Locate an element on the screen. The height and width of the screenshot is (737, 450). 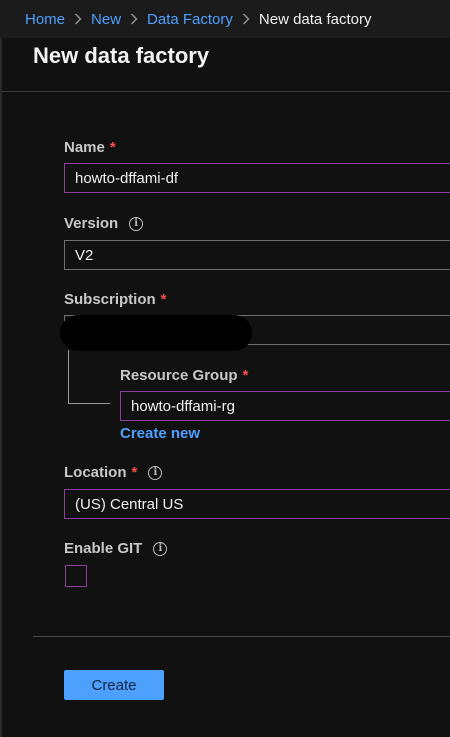
version-input: V2 is located at coordinates (257, 255).